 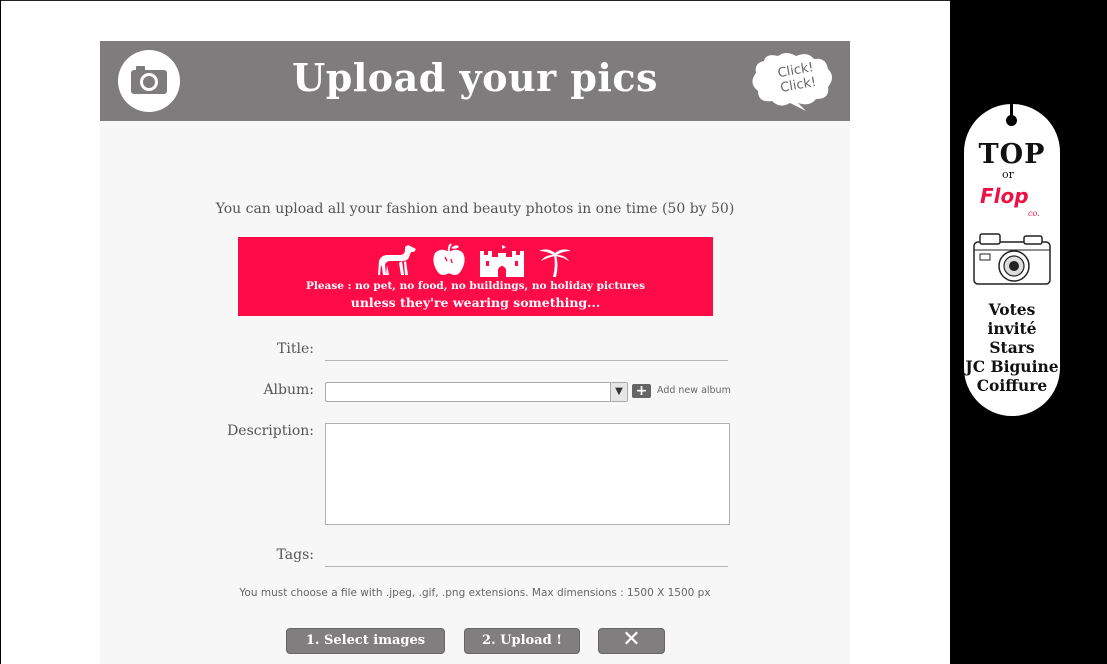 What do you see at coordinates (1004, 196) in the screenshot?
I see `promo-flop-text: Flop` at bounding box center [1004, 196].